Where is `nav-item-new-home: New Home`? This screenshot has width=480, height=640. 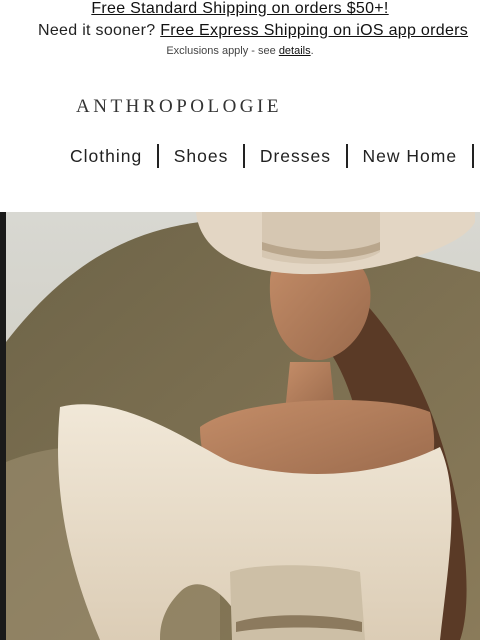 nav-item-new-home: New Home is located at coordinates (410, 156).